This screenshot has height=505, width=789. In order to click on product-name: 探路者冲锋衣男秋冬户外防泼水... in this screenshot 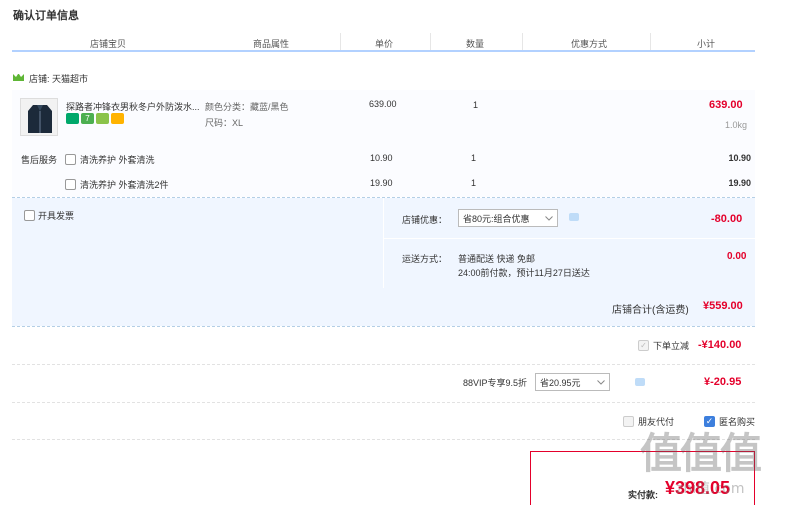, I will do `click(134, 106)`.